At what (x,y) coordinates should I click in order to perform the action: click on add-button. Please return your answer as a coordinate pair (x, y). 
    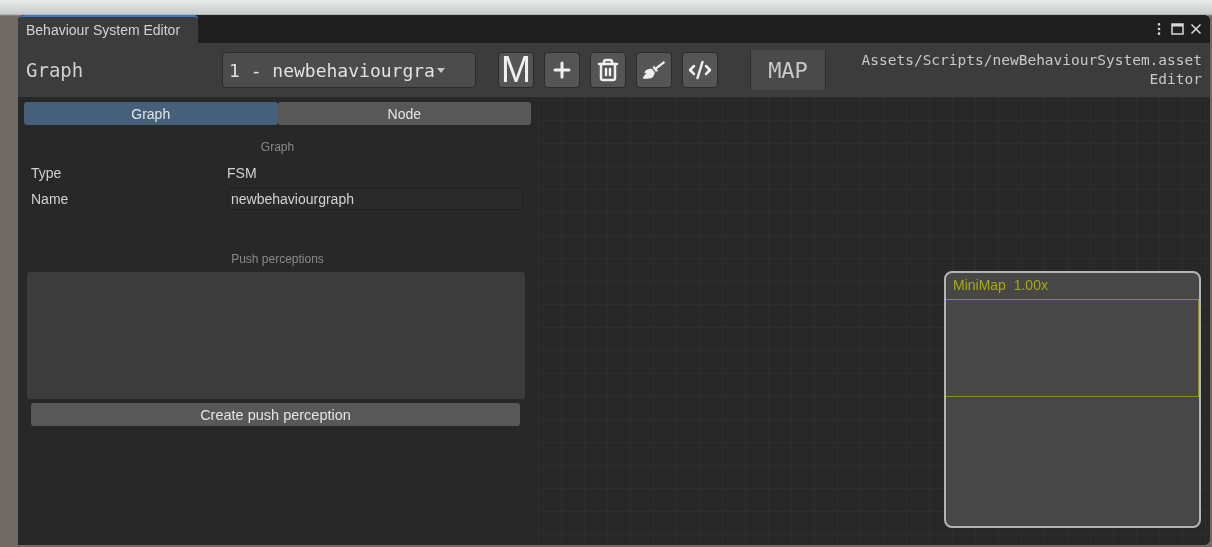
    Looking at the image, I should click on (562, 70).